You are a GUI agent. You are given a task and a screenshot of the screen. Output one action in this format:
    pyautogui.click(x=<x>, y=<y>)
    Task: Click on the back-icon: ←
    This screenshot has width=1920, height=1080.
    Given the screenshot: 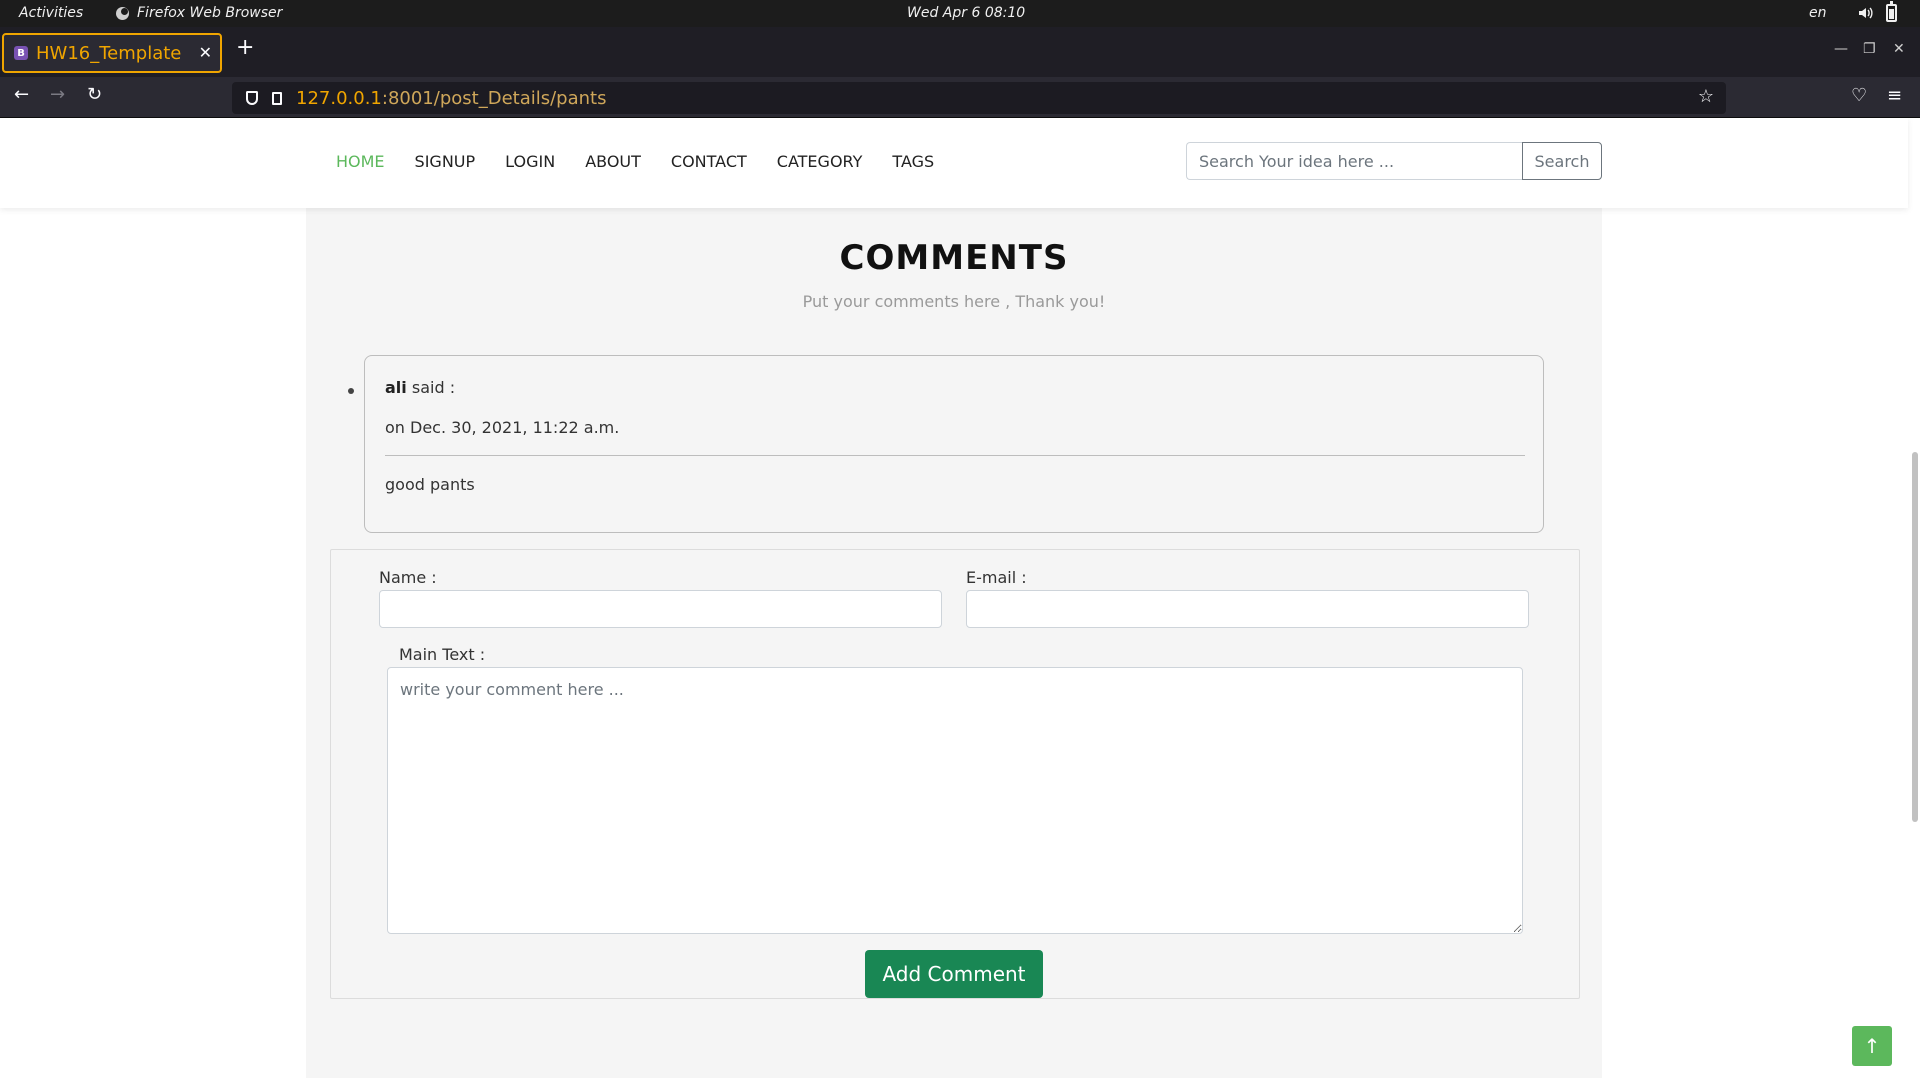 What is the action you would take?
    pyautogui.click(x=21, y=95)
    